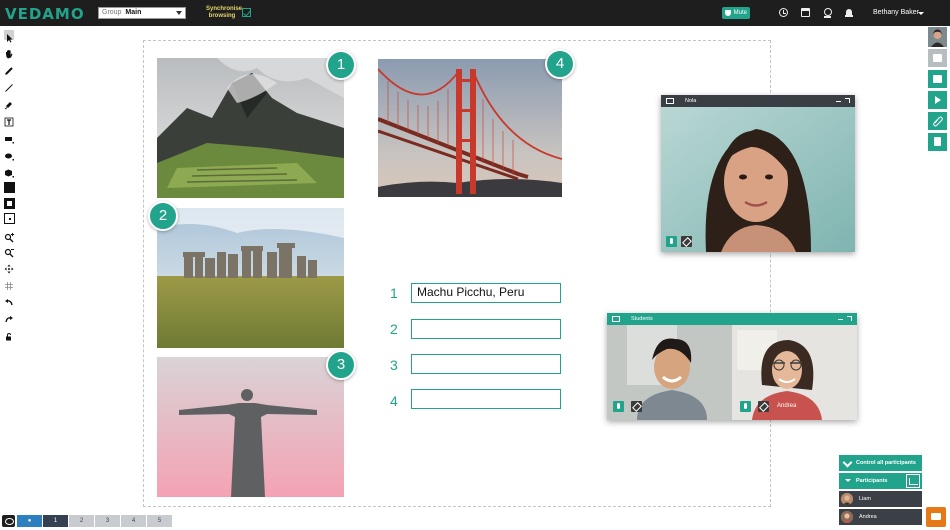  What do you see at coordinates (9, 171) in the screenshot?
I see `cube-icon` at bounding box center [9, 171].